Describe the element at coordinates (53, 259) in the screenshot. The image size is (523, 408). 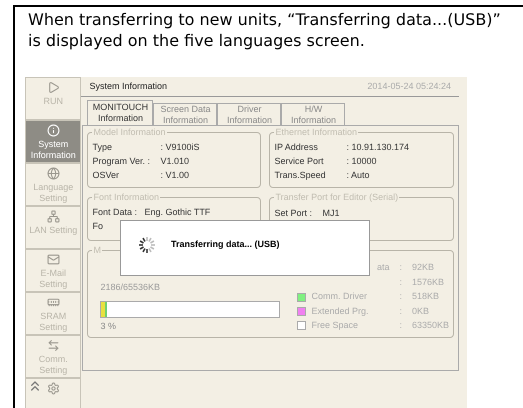
I see `mail-icon` at that location.